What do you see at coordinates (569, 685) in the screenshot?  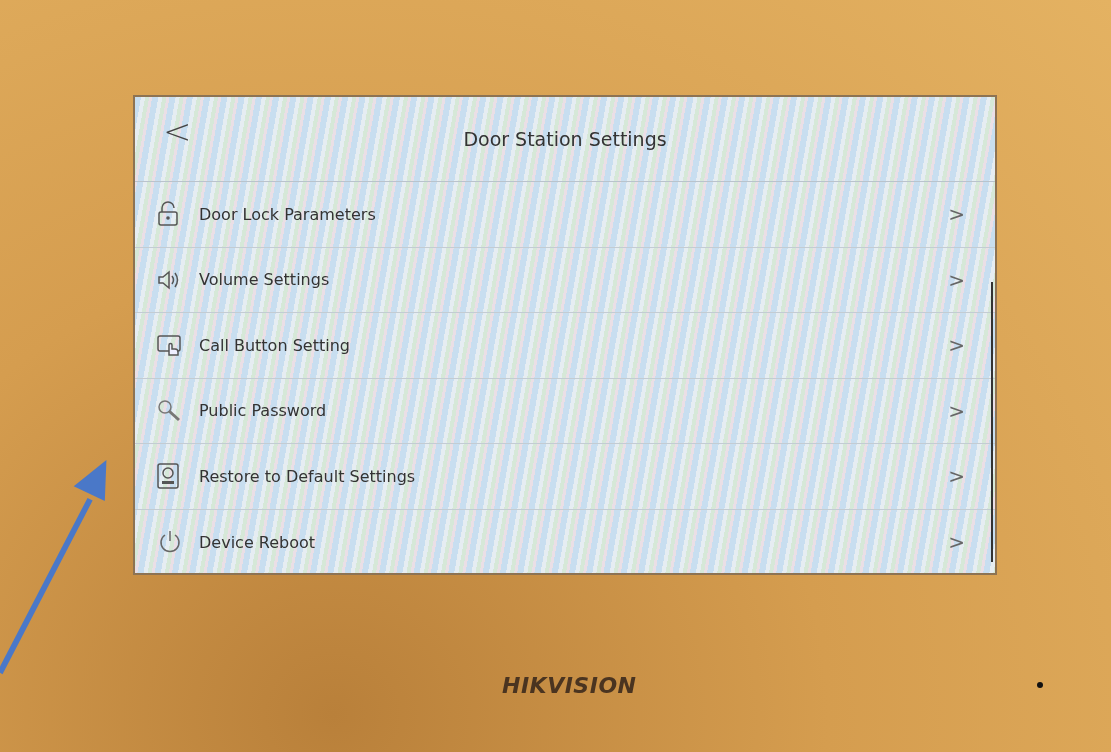 I see `brand-logo: HIKVISION` at bounding box center [569, 685].